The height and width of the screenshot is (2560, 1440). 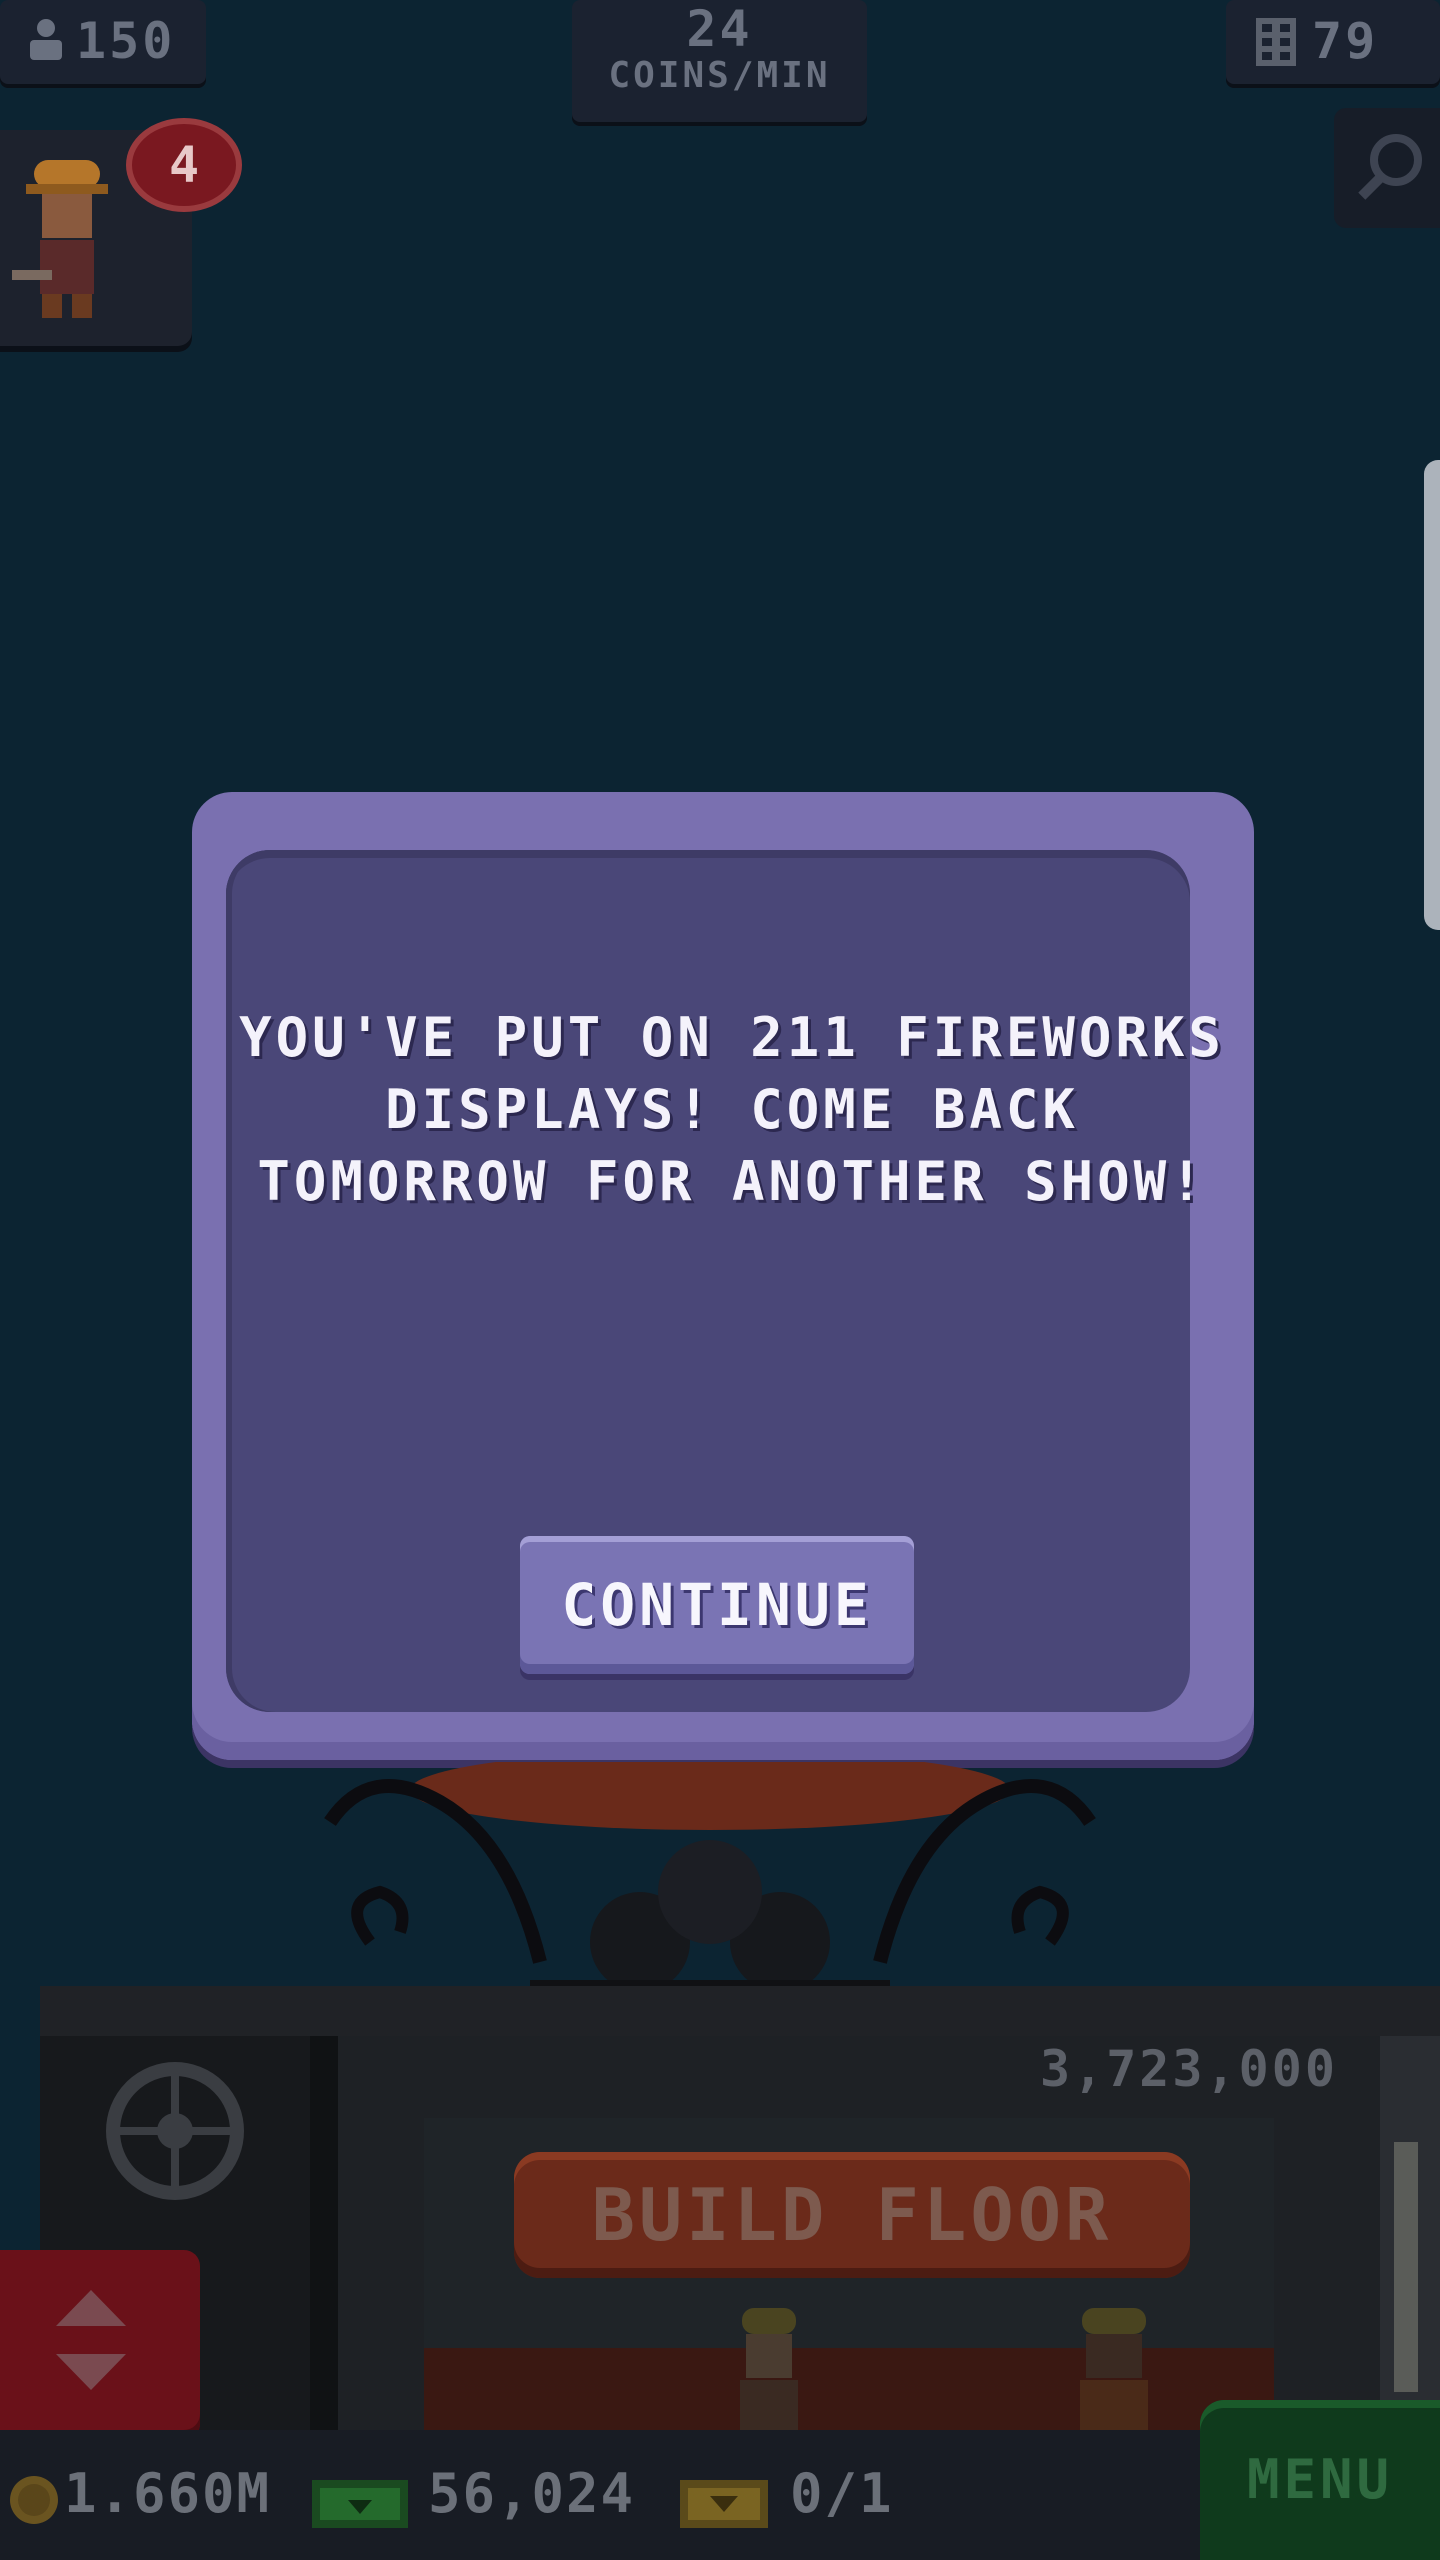 What do you see at coordinates (1390, 167) in the screenshot?
I see `search-icon` at bounding box center [1390, 167].